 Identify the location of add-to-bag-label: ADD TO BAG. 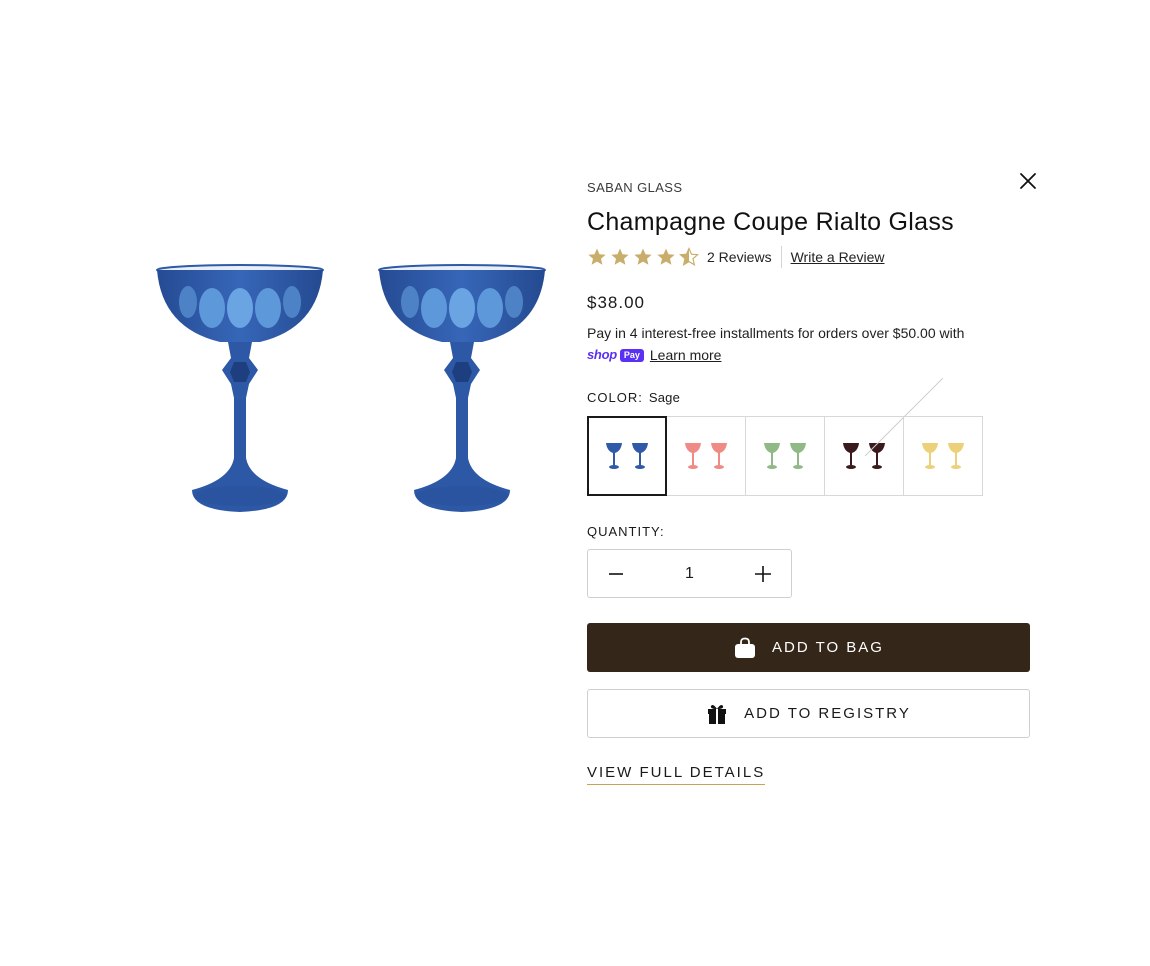
(828, 647).